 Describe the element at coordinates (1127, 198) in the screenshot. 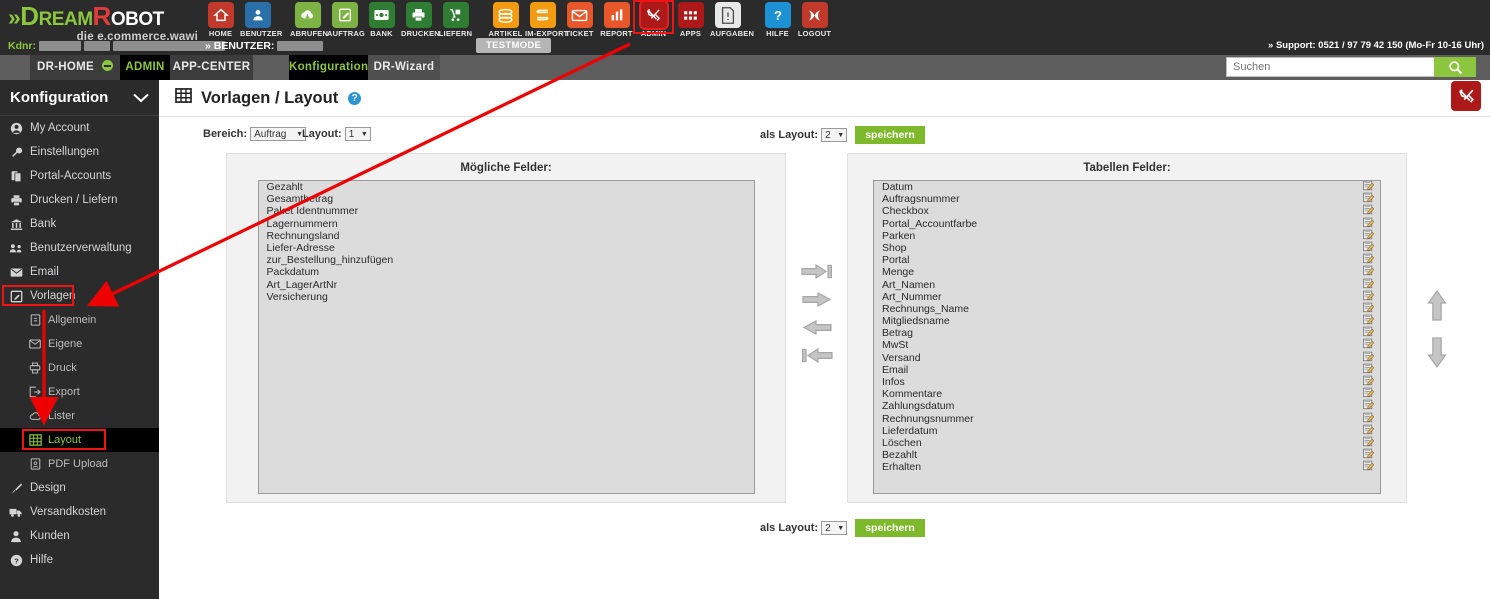

I see `list-item: Auftragsnummer` at that location.